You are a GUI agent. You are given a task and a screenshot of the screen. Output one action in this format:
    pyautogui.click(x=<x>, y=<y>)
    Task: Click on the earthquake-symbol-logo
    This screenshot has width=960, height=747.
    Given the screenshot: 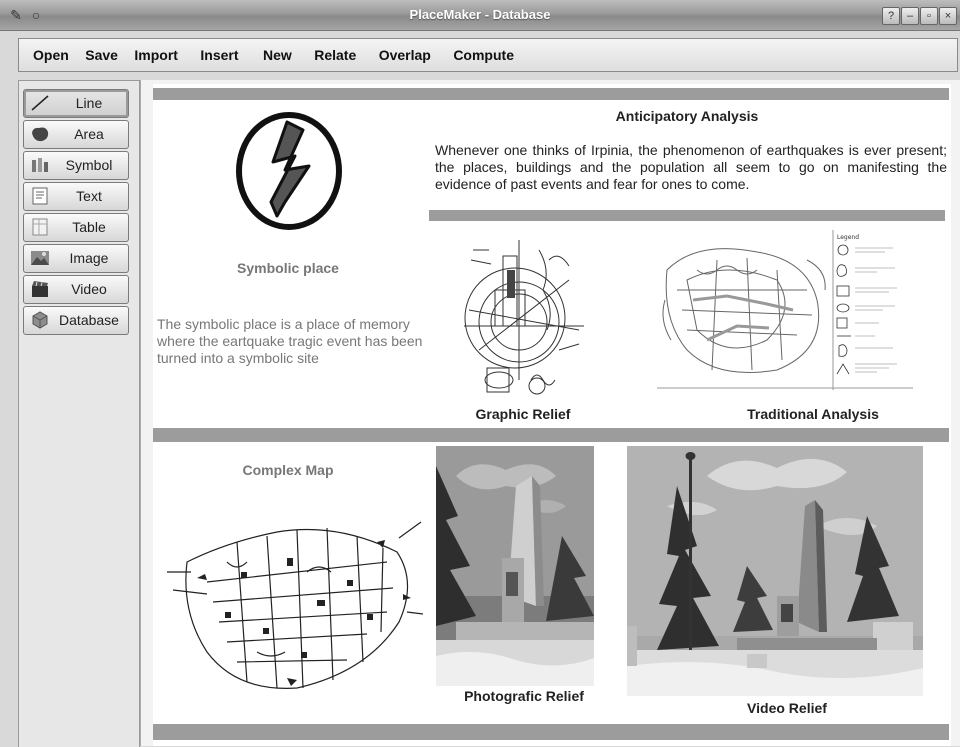 What is the action you would take?
    pyautogui.click(x=289, y=171)
    